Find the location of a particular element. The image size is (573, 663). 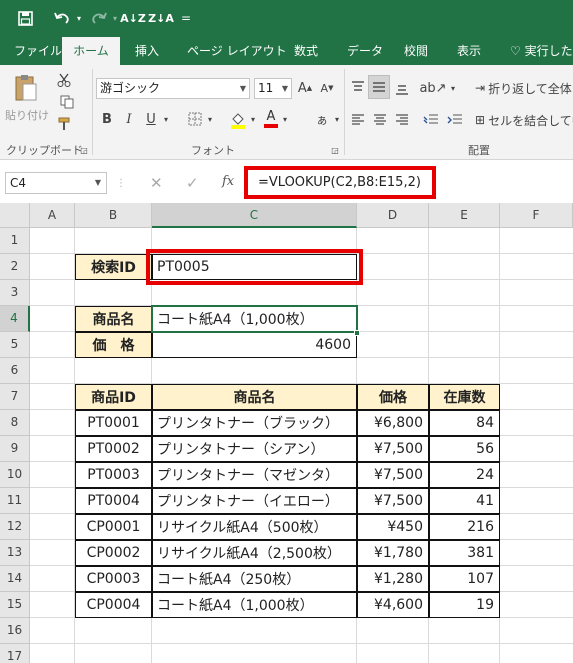

table-cell-id: PT0001 is located at coordinates (113, 423).